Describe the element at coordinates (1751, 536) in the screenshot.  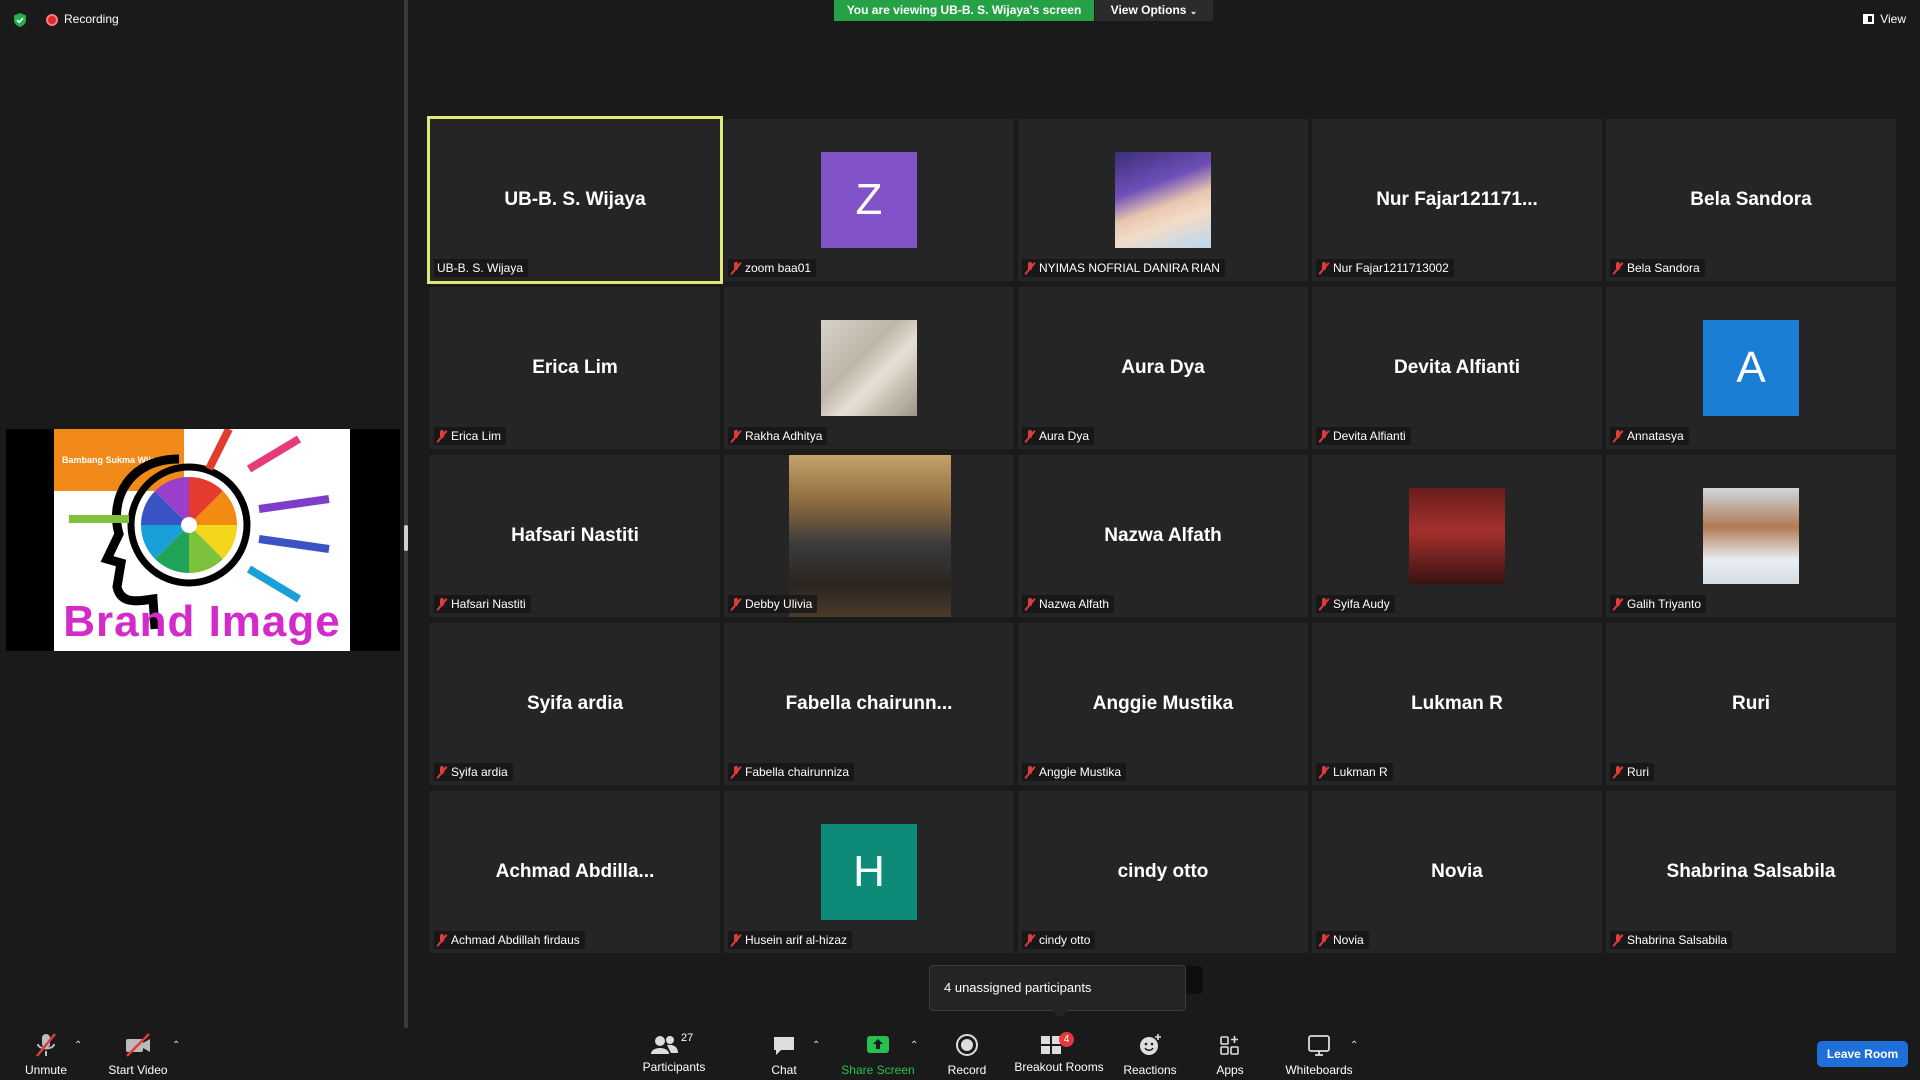
I see `participant-tile: Galih Triyanto` at that location.